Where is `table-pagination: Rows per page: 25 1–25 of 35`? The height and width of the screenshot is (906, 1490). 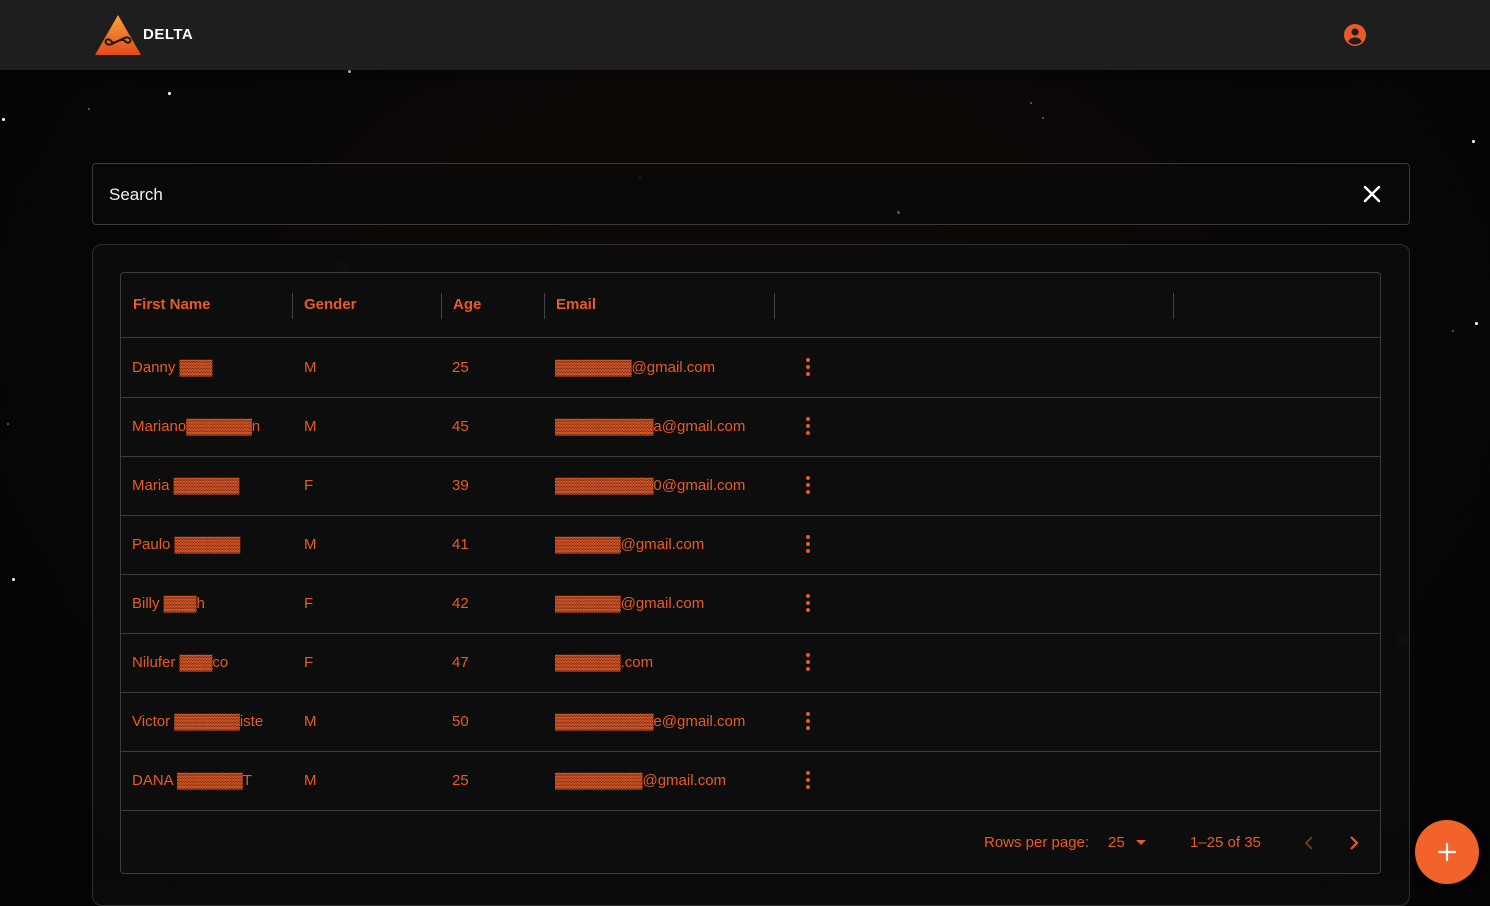
table-pagination: Rows per page: 25 1–25 of 35 is located at coordinates (750, 843).